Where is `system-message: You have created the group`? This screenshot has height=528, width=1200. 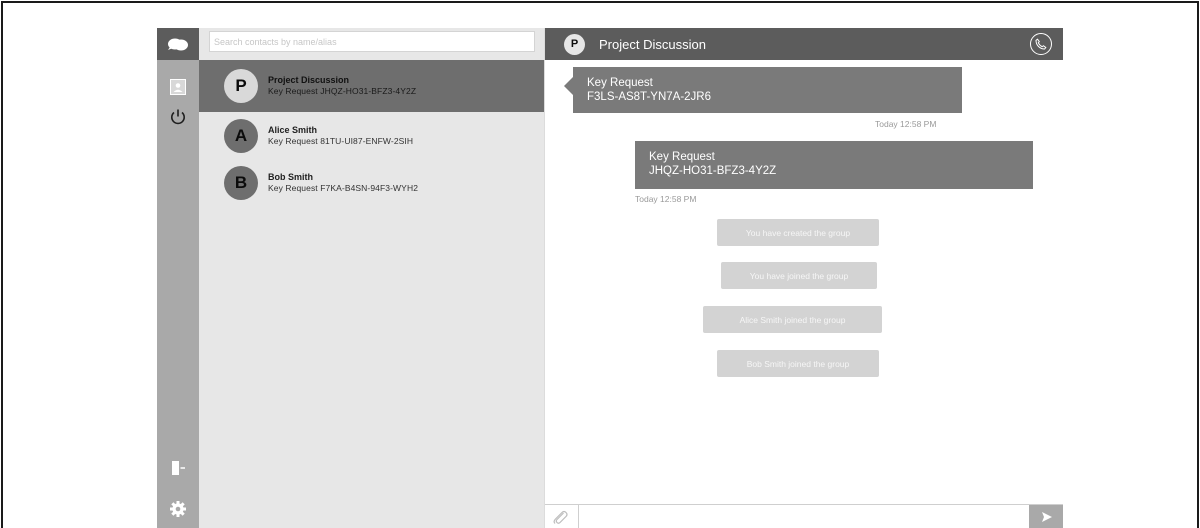
system-message: You have created the group is located at coordinates (798, 232).